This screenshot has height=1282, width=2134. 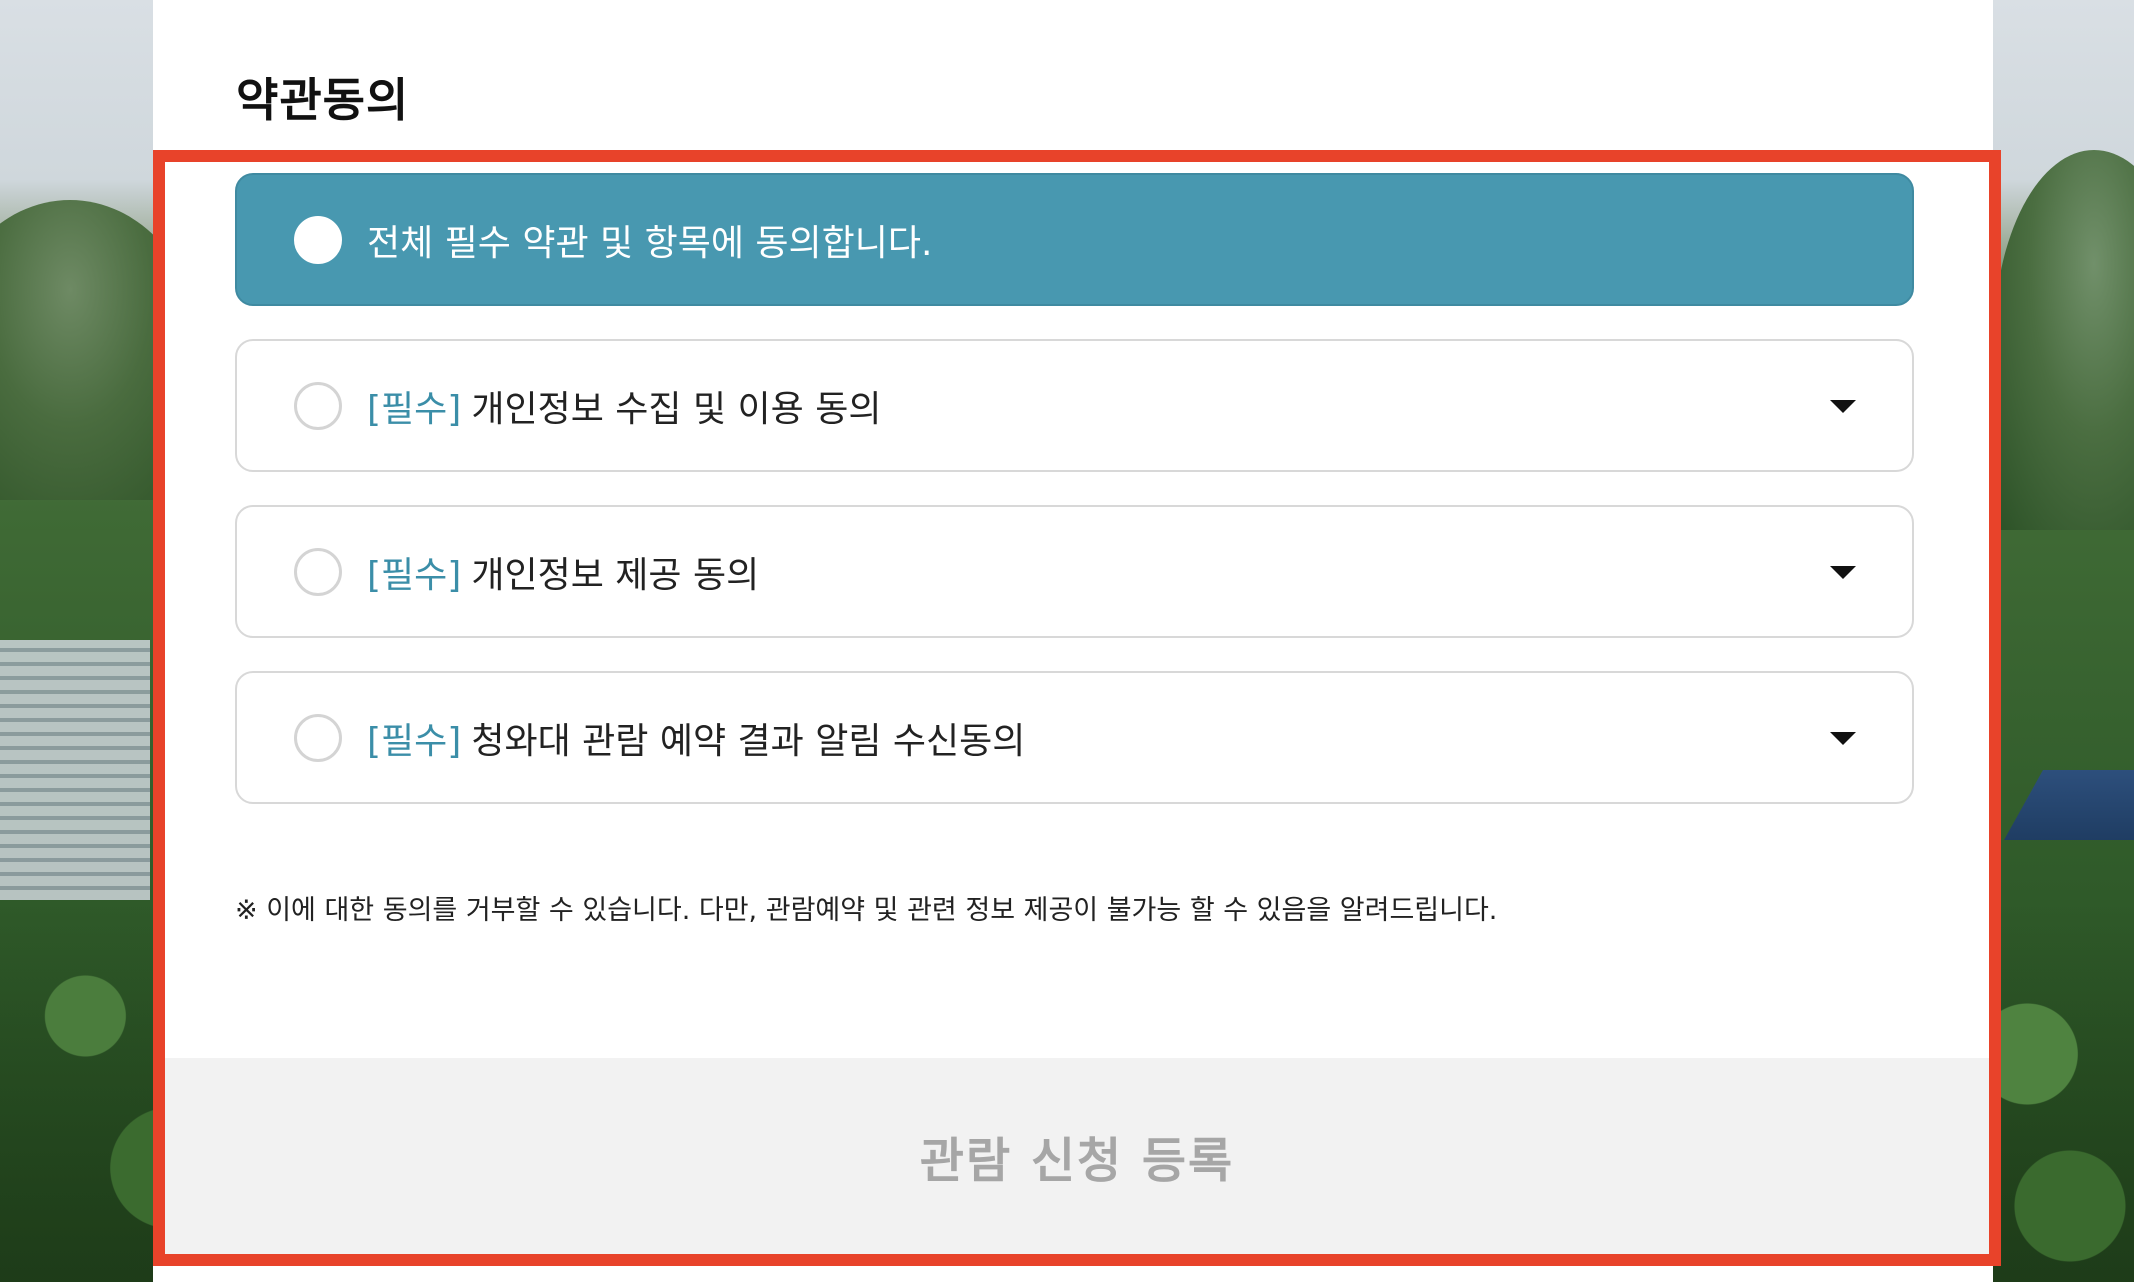 I want to click on buildings, so click(x=75, y=770).